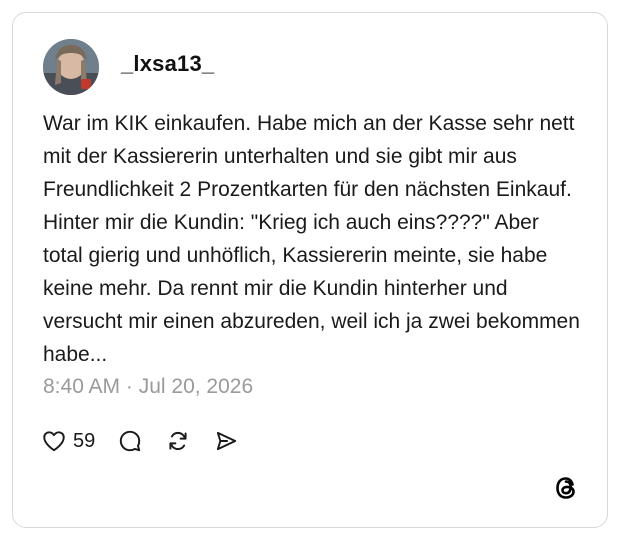 The image size is (620, 542). What do you see at coordinates (84, 440) in the screenshot?
I see `like-count: 59` at bounding box center [84, 440].